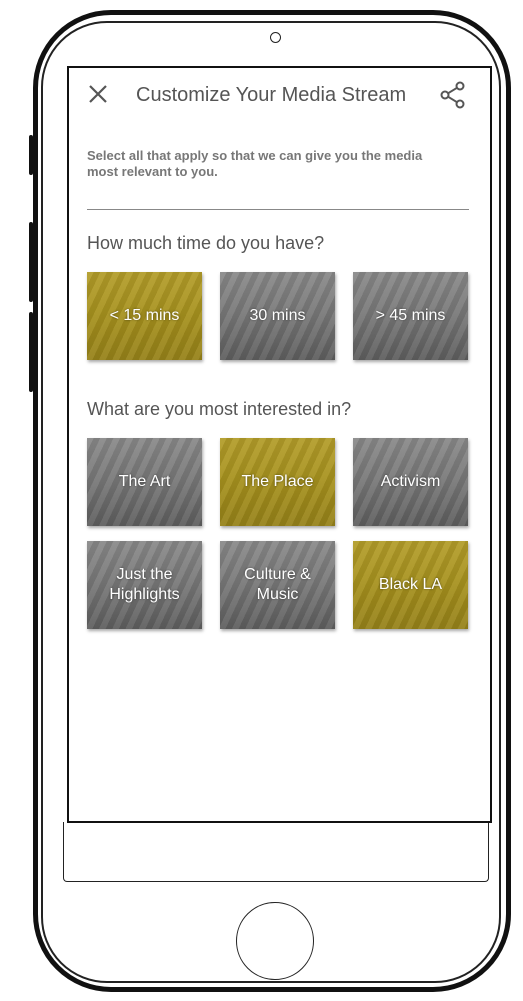  I want to click on share-button, so click(453, 95).